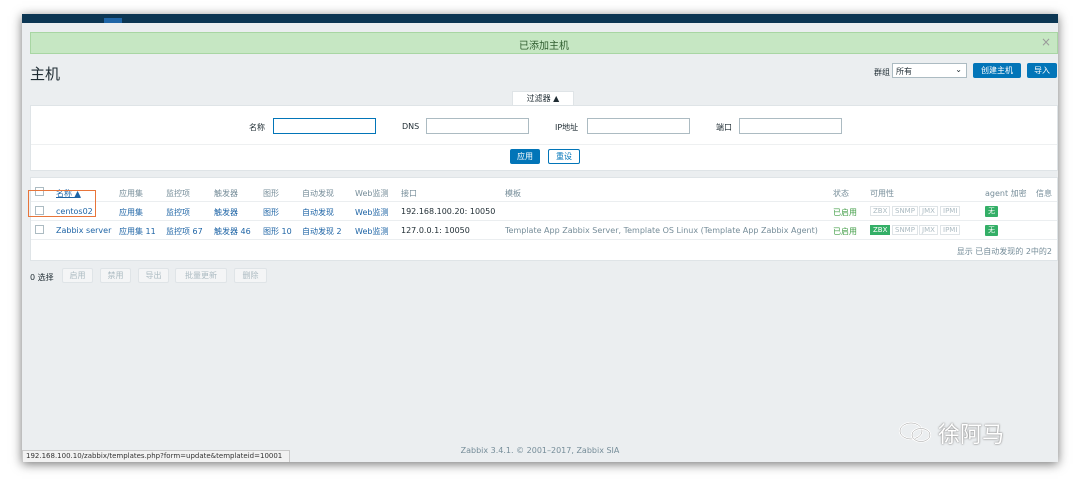 This screenshot has height=482, width=1080. Describe the element at coordinates (226, 193) in the screenshot. I see `column-triggers-header: 触发器` at that location.